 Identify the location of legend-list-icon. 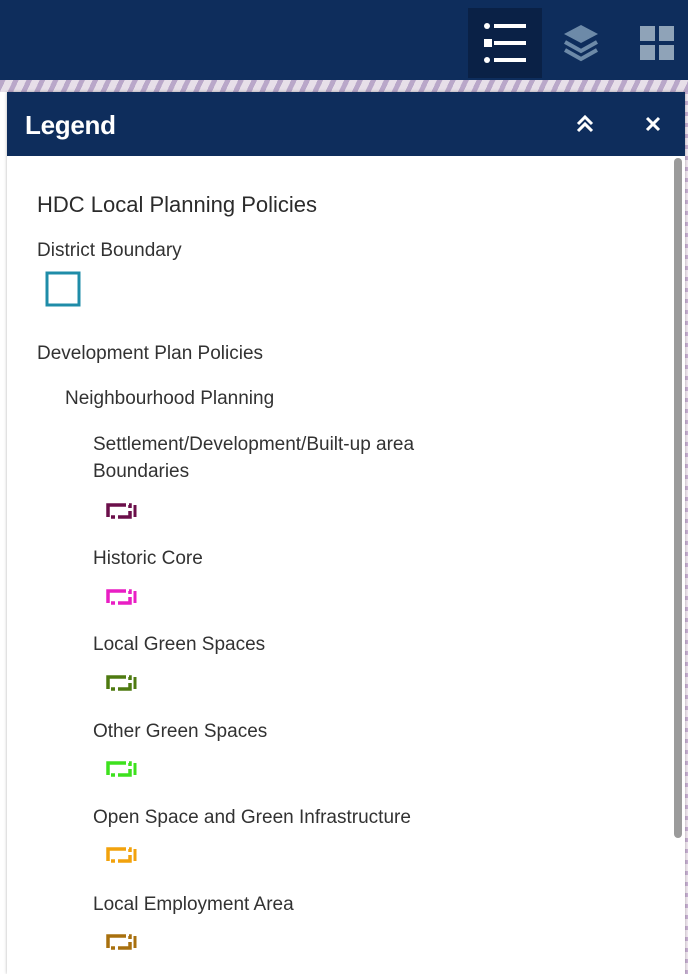
(505, 43).